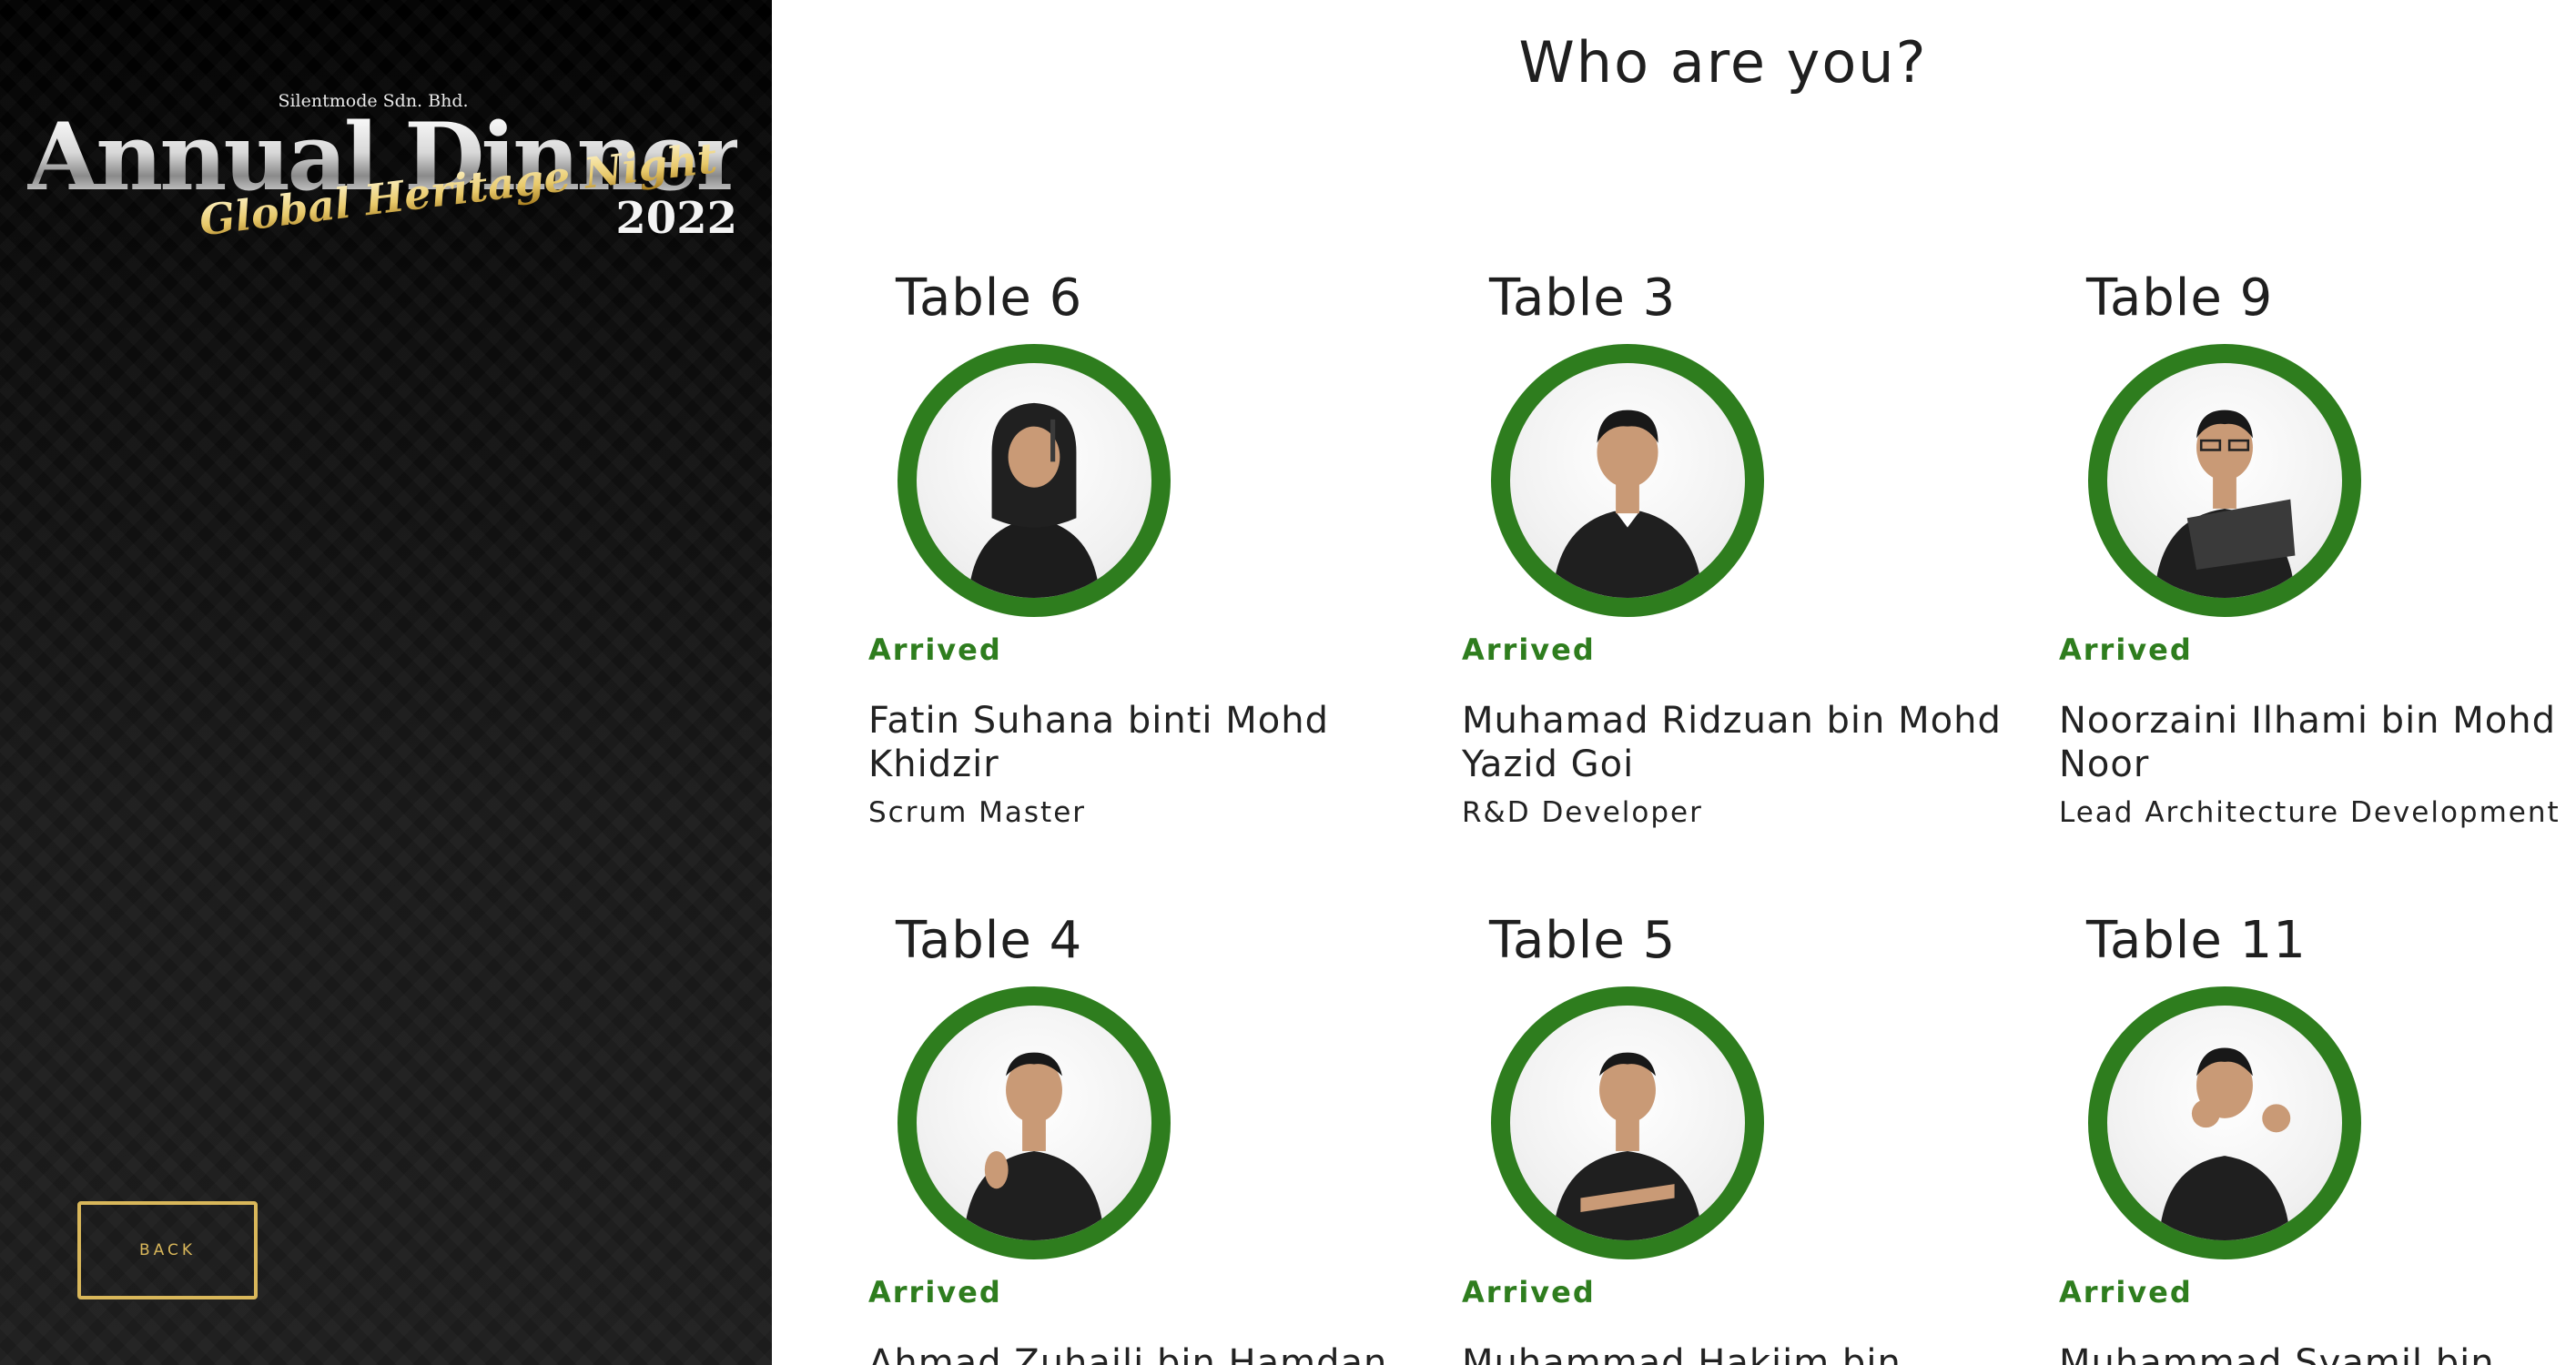 The height and width of the screenshot is (1365, 2576). I want to click on person-name: Ahmad Zuhaili bin Hamdan, so click(1128, 1354).